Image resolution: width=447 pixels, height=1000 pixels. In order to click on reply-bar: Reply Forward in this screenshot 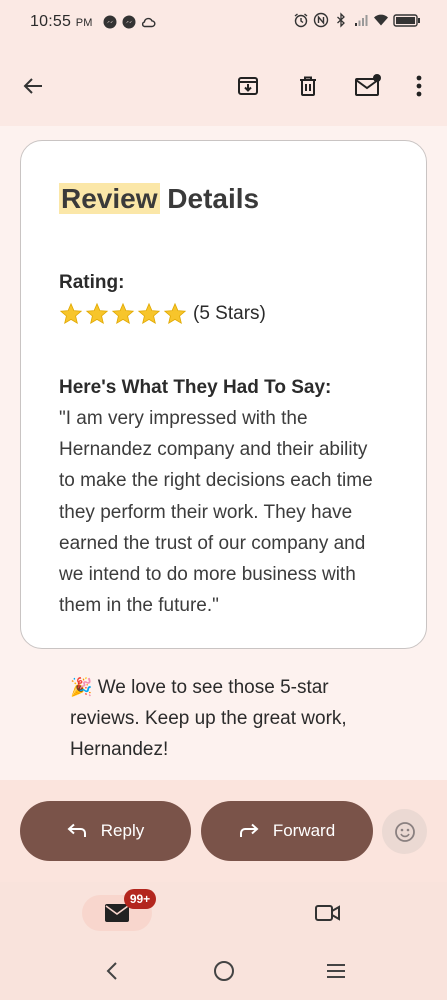, I will do `click(223, 831)`.